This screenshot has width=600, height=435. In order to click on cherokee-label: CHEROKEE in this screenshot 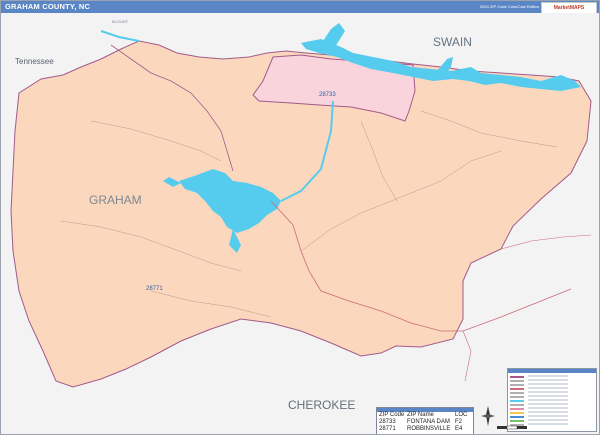, I will do `click(322, 405)`.